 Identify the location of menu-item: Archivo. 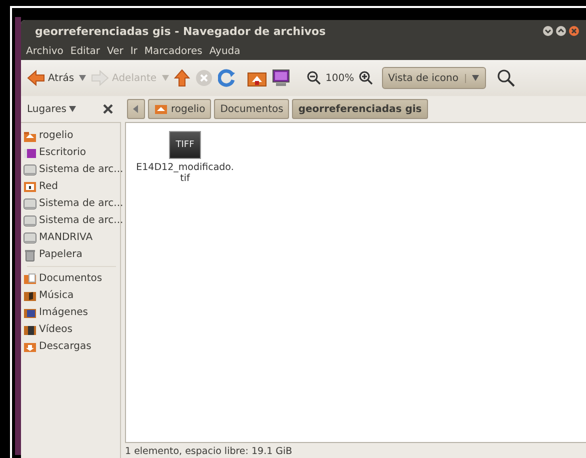
(44, 51).